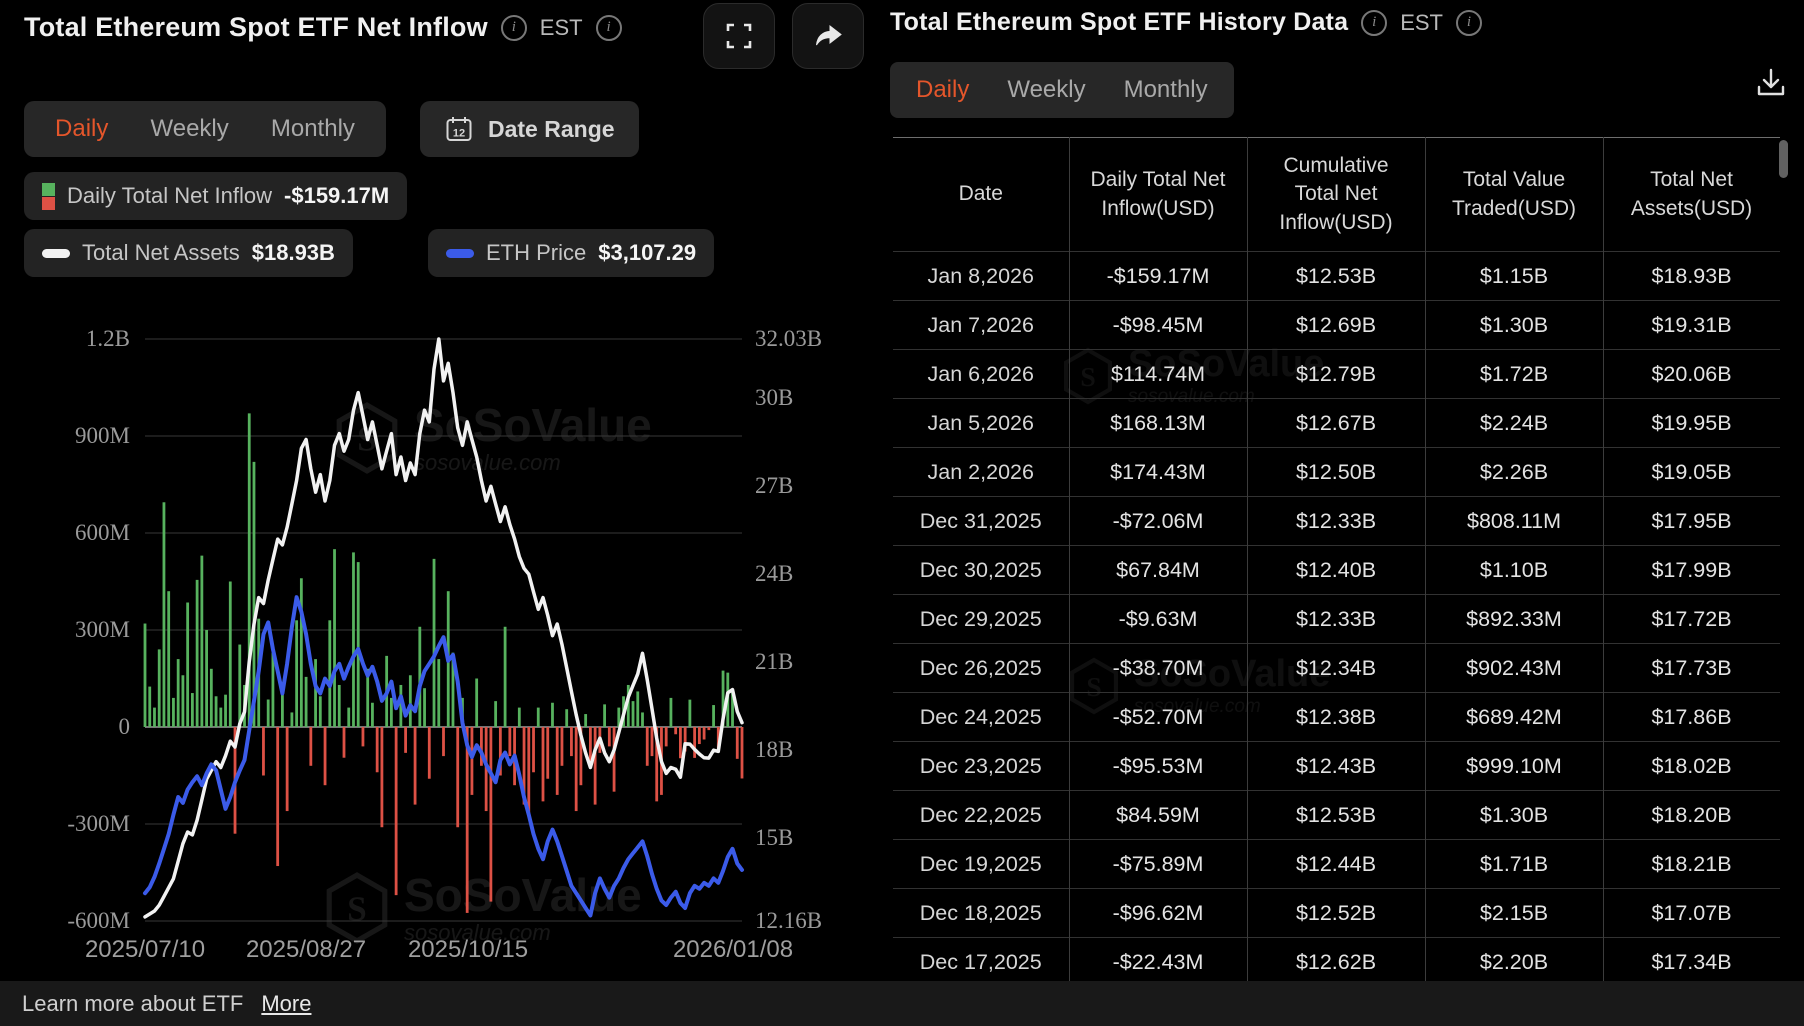 This screenshot has height=1026, width=1804. Describe the element at coordinates (102, 435) in the screenshot. I see `y-axis-tick-left: 900M` at that location.